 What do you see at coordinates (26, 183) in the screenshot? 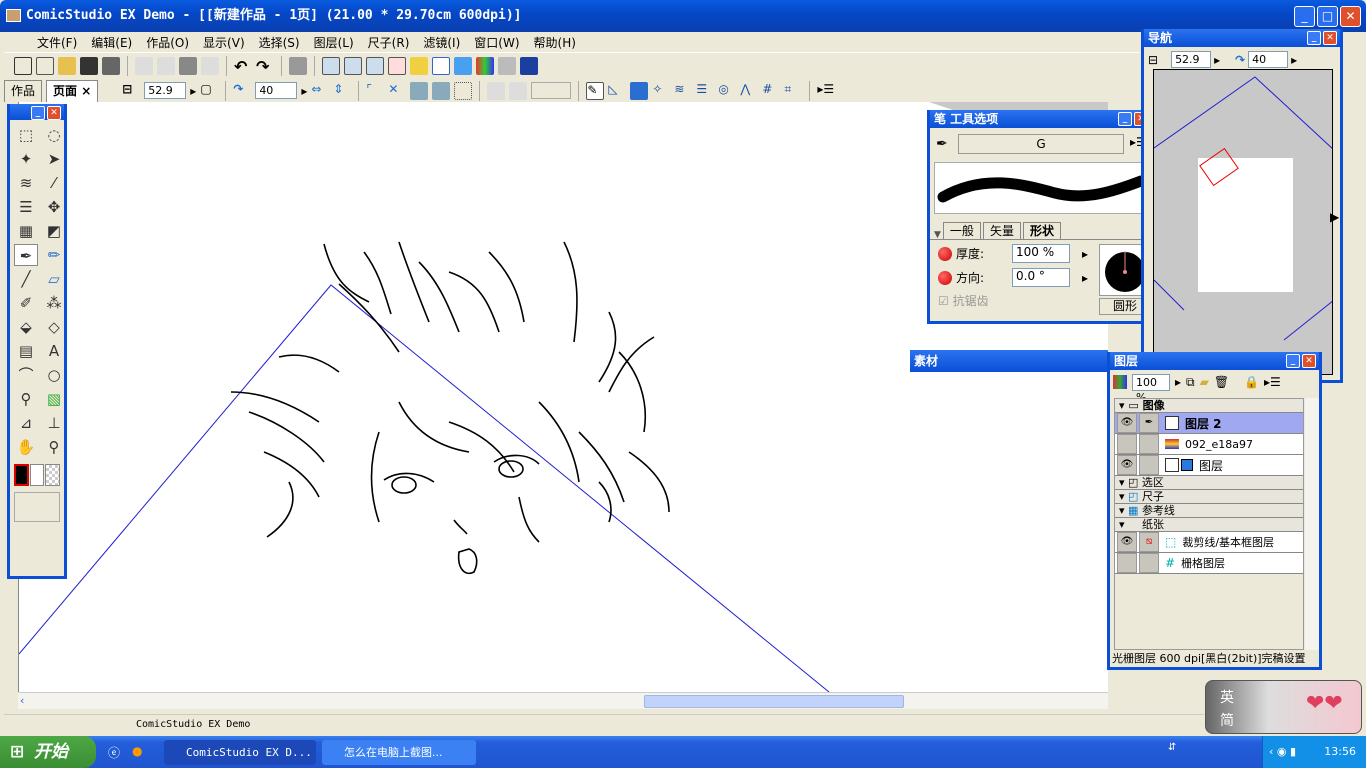
I see `layer-move-icon: ≋` at bounding box center [26, 183].